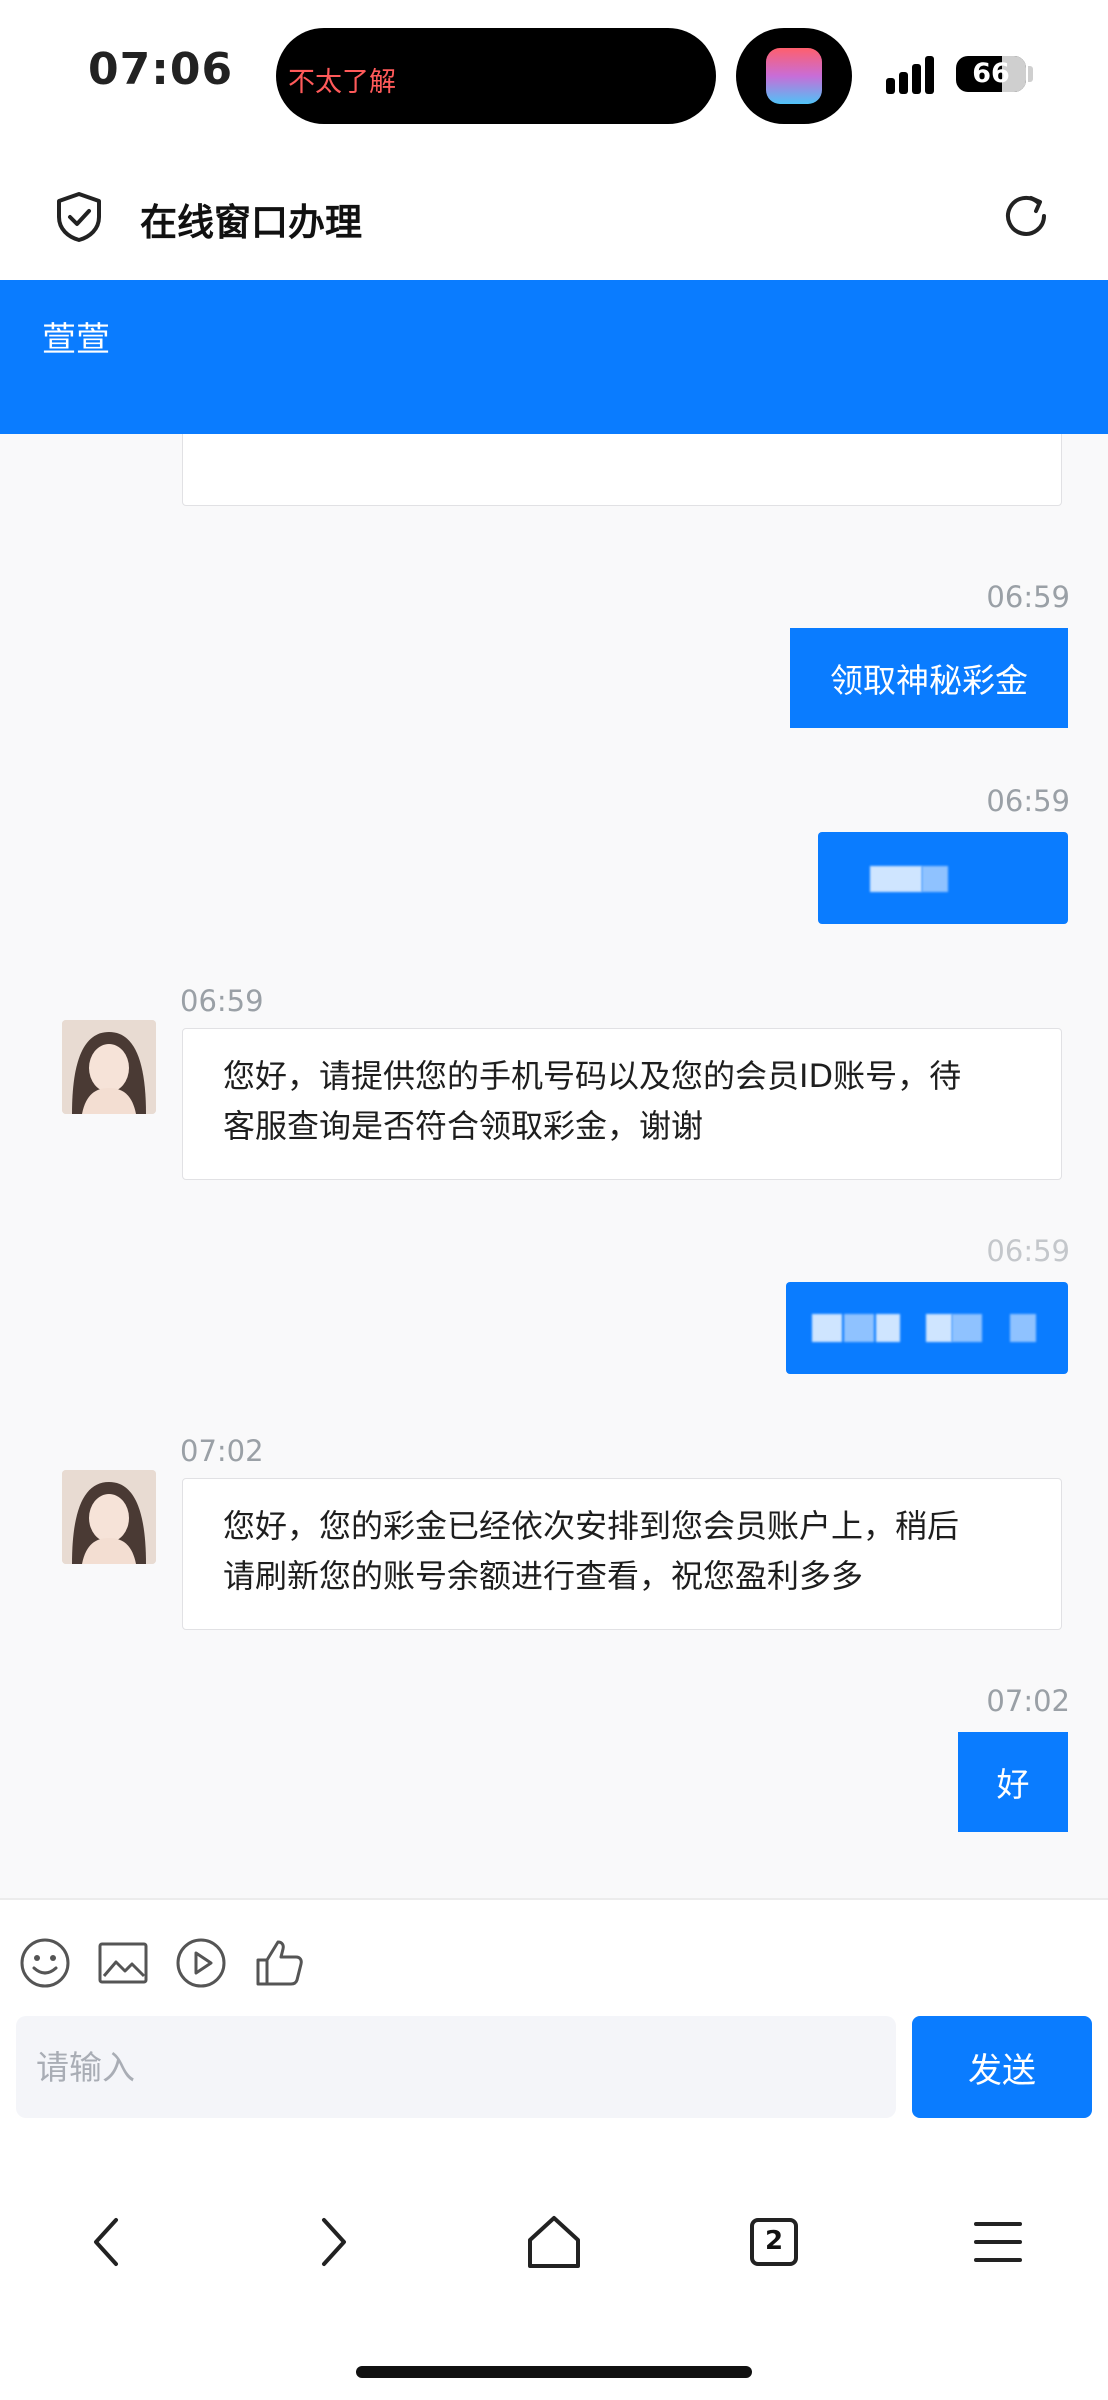 This screenshot has width=1108, height=2400. I want to click on home-indicator, so click(554, 2372).